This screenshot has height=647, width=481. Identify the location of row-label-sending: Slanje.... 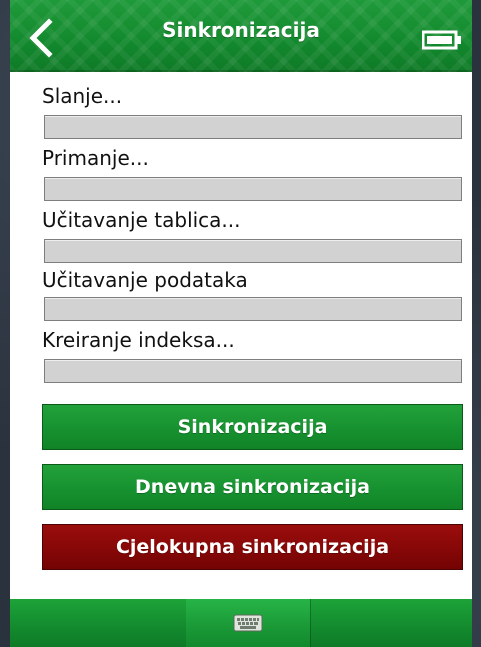
(82, 96).